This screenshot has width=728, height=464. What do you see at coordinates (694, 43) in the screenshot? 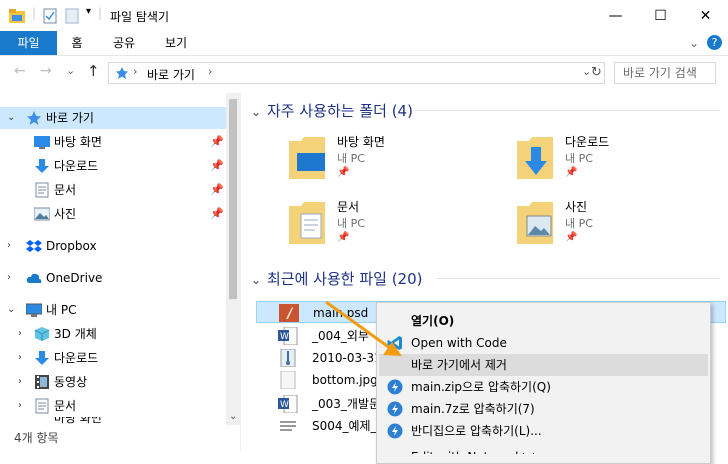
I see `ribbon-collapse-button: ⌄` at bounding box center [694, 43].